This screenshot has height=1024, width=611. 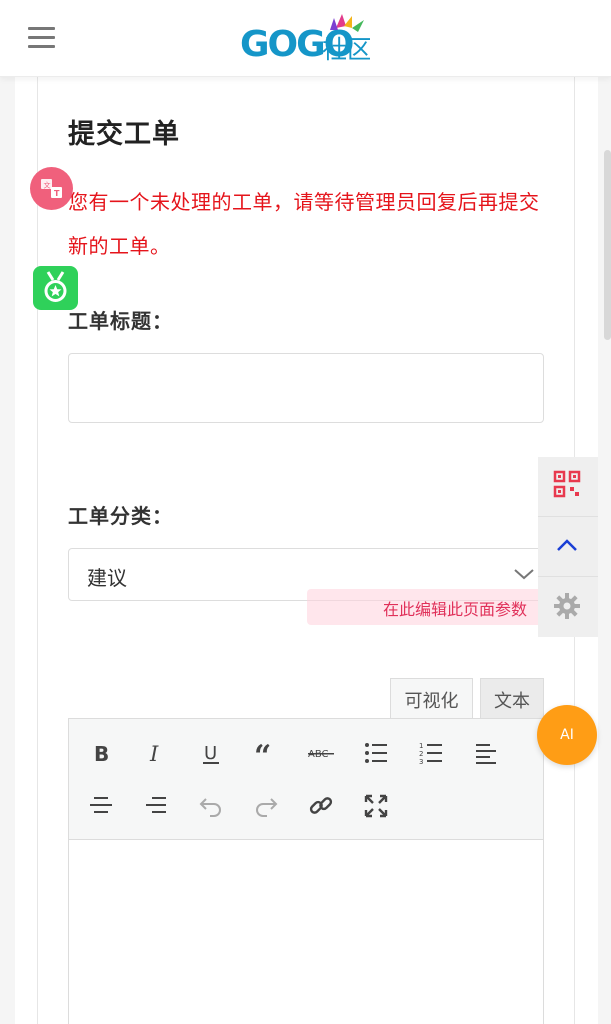 I want to click on gear-icon, so click(x=567, y=606).